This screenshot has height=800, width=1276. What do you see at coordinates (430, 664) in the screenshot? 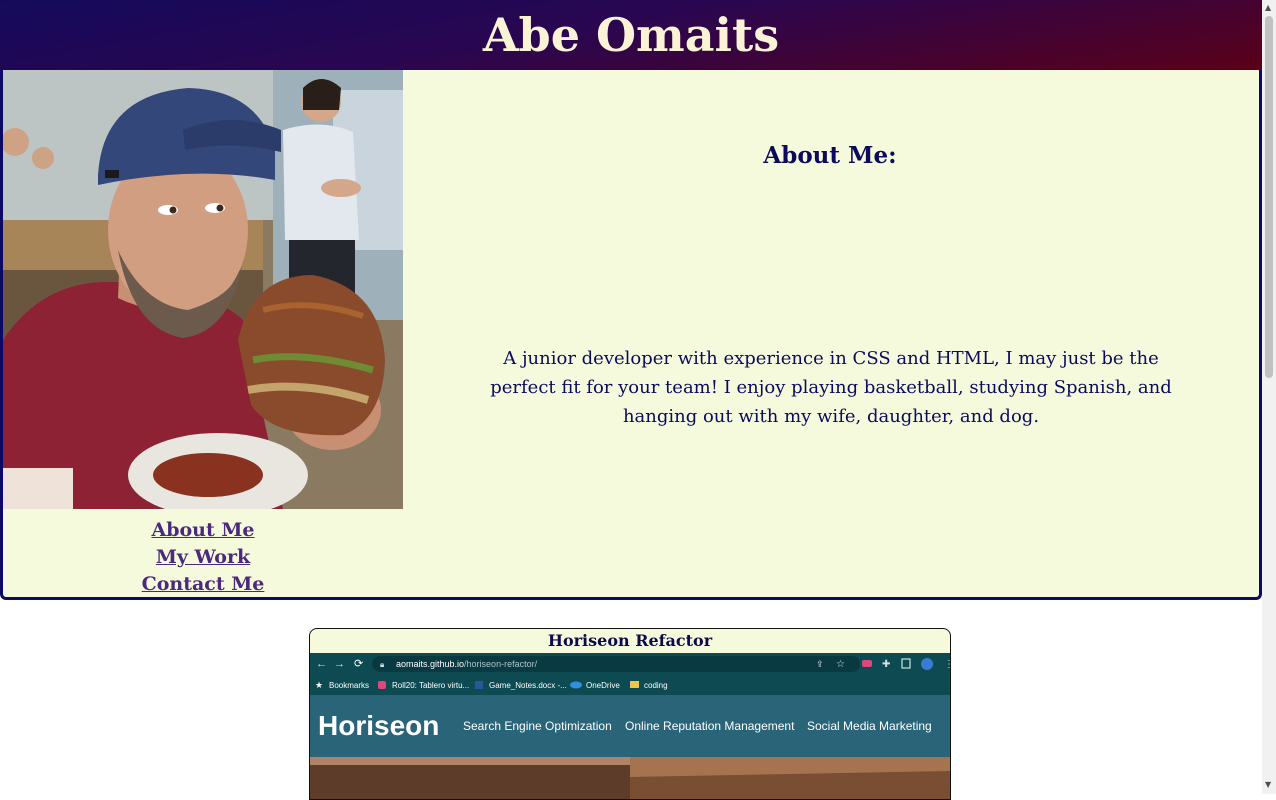
I see `url-host: aomaits.github.io` at bounding box center [430, 664].